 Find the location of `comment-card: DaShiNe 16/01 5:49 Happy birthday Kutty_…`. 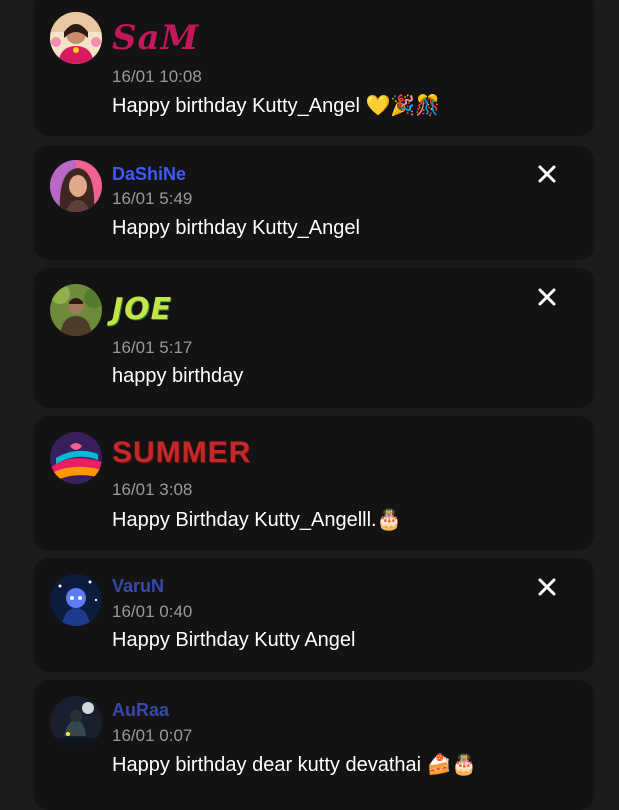

comment-card: DaShiNe 16/01 5:49 Happy birthday Kutty_… is located at coordinates (314, 203).